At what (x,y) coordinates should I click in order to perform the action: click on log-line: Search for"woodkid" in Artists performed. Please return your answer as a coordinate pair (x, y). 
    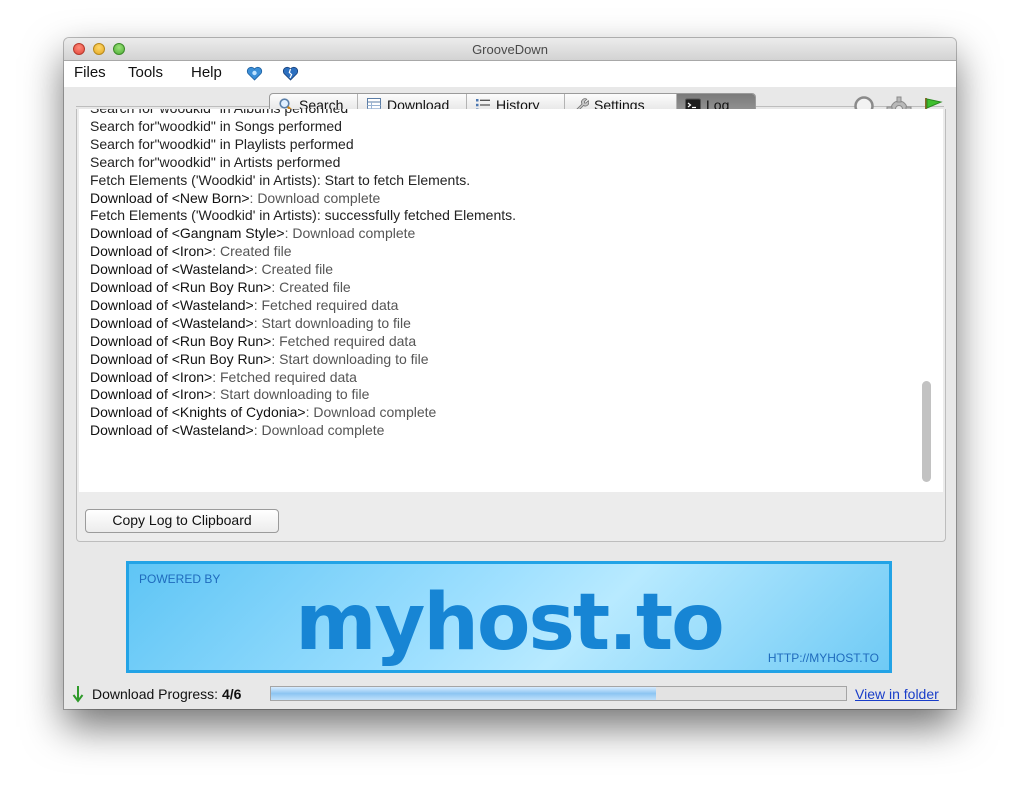
    Looking at the image, I should click on (215, 162).